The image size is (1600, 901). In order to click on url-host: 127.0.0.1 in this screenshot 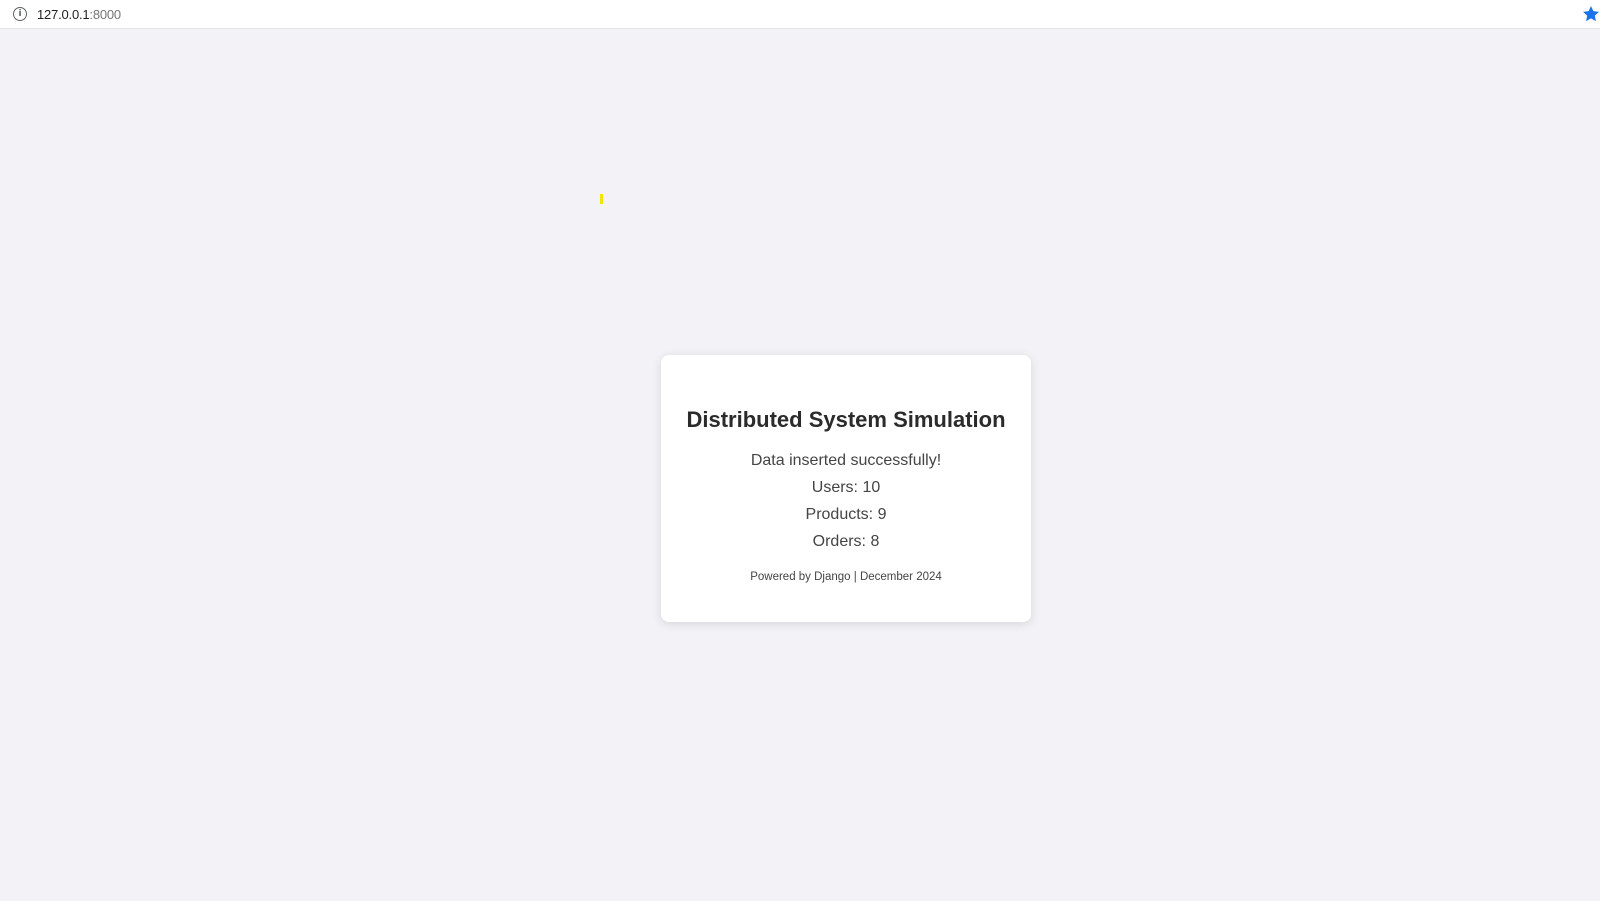, I will do `click(63, 14)`.